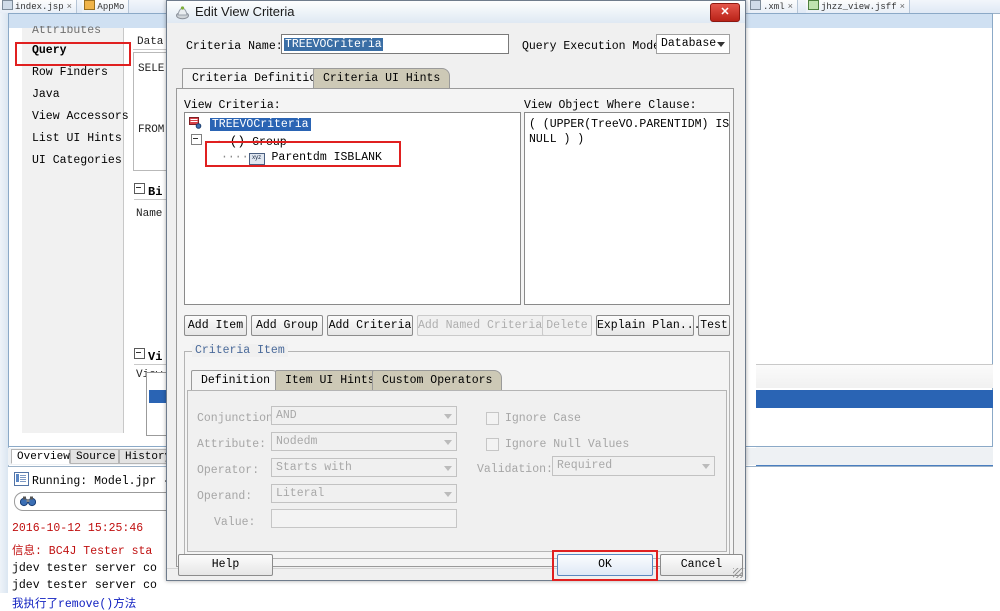  I want to click on module-file-icon, so click(90, 5).